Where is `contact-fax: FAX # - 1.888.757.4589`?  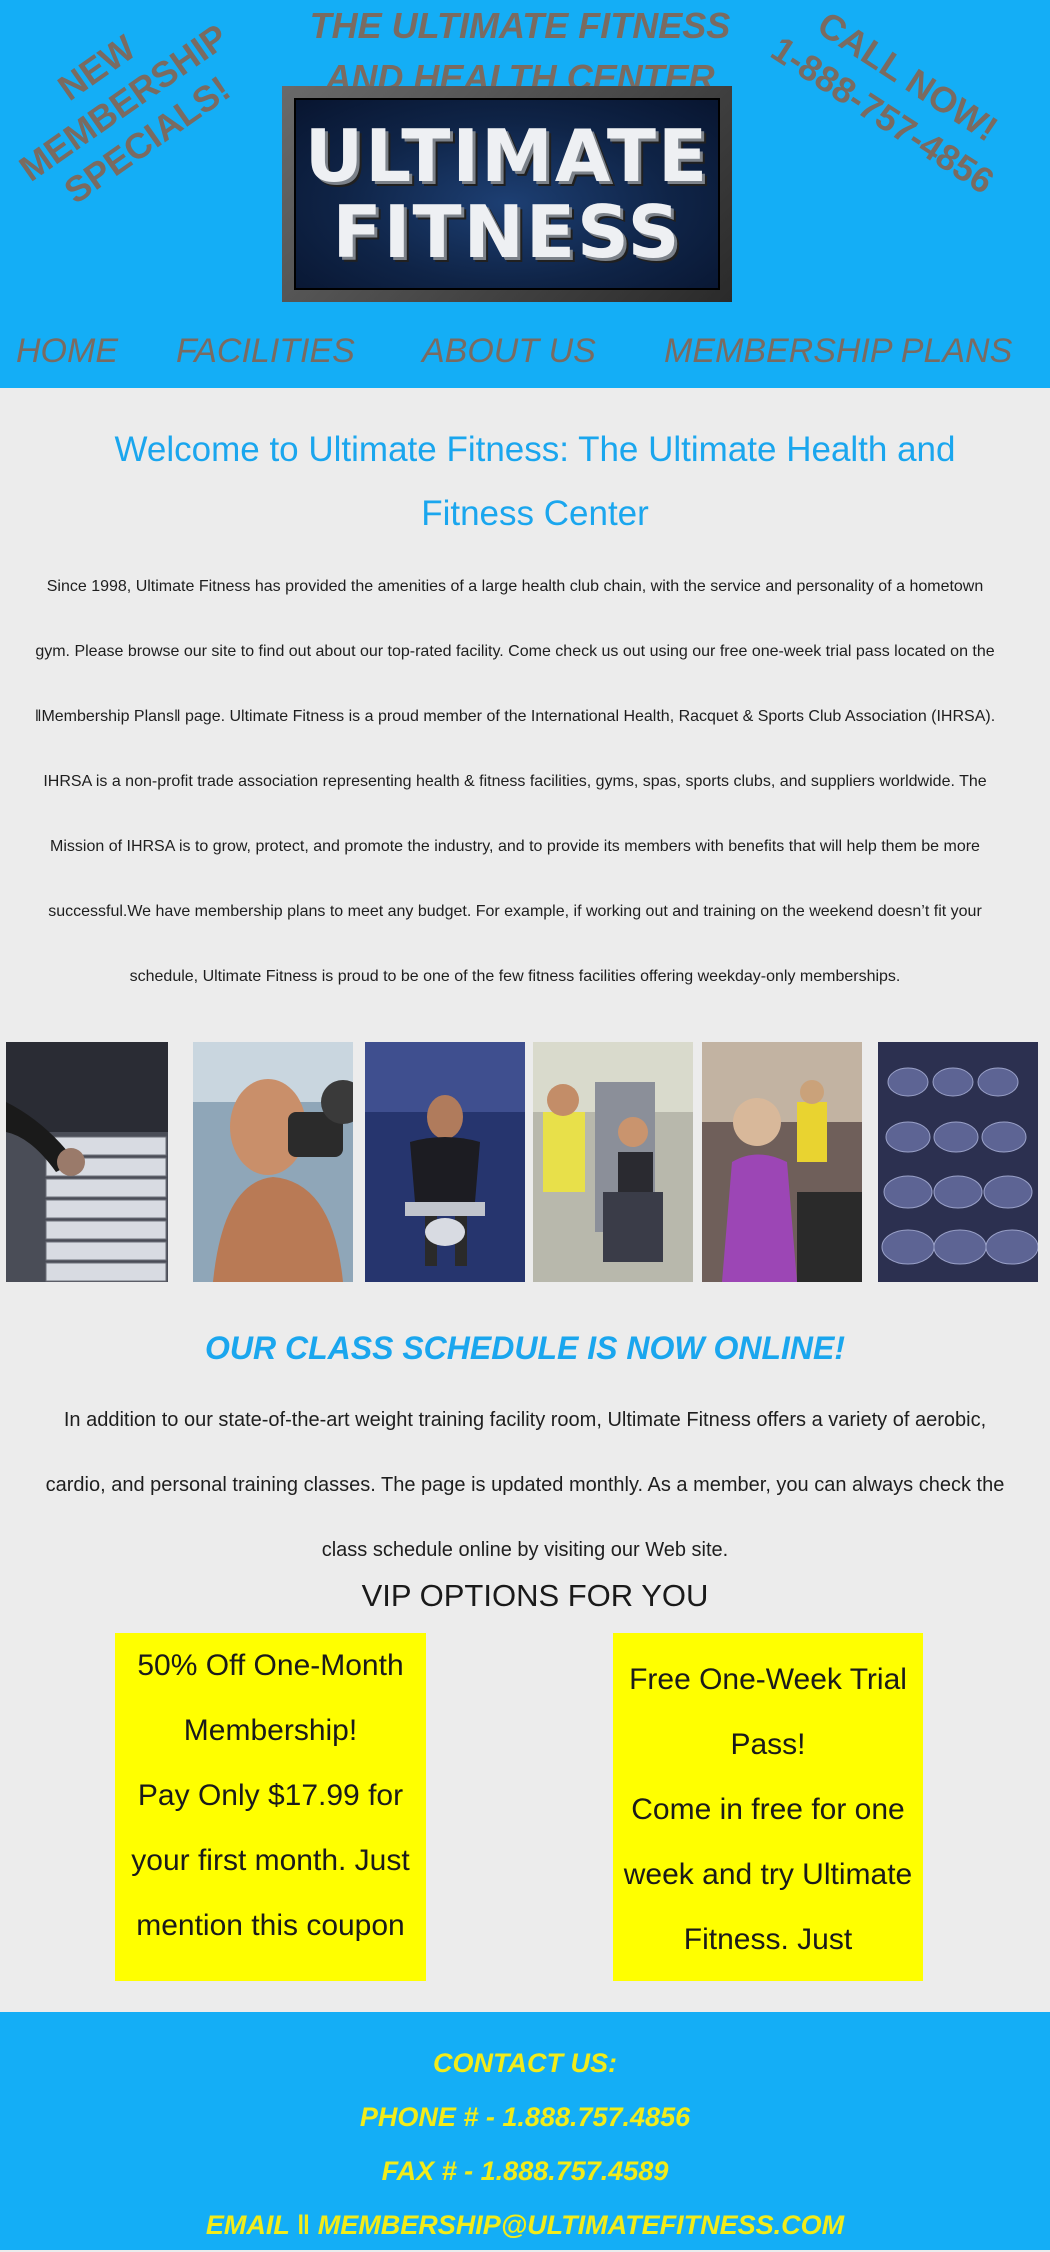
contact-fax: FAX # - 1.888.757.4589 is located at coordinates (525, 2171).